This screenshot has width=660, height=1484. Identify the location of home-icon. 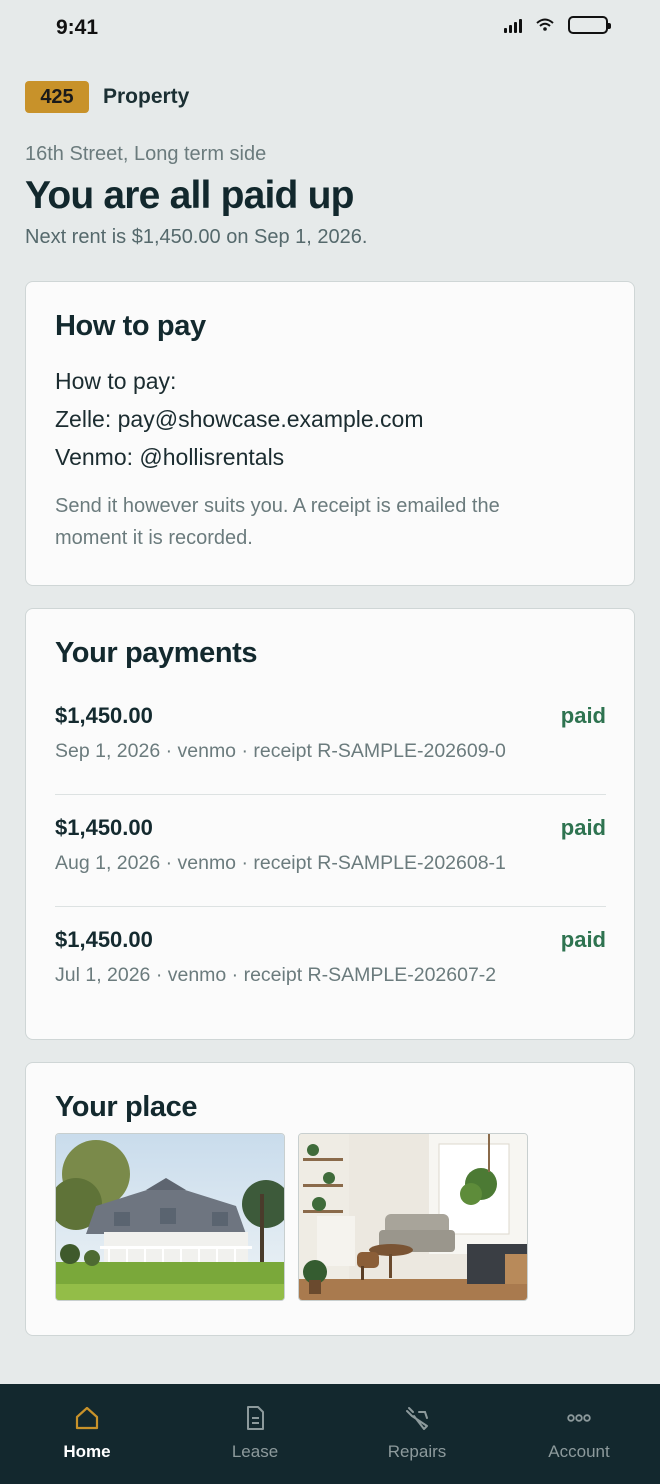
(87, 1418).